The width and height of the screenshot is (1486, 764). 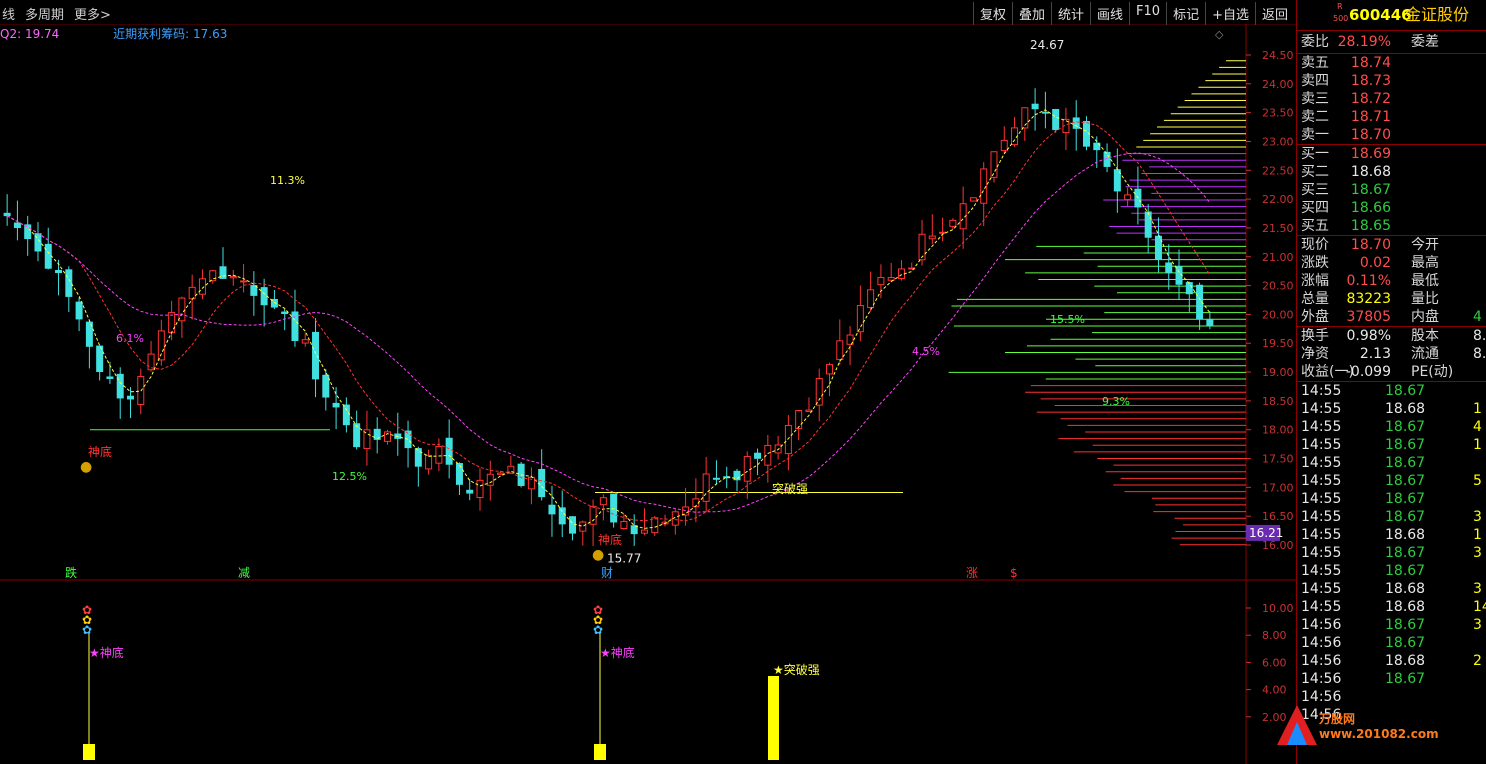 What do you see at coordinates (1278, 228) in the screenshot?
I see `price-axis-label: 21.50` at bounding box center [1278, 228].